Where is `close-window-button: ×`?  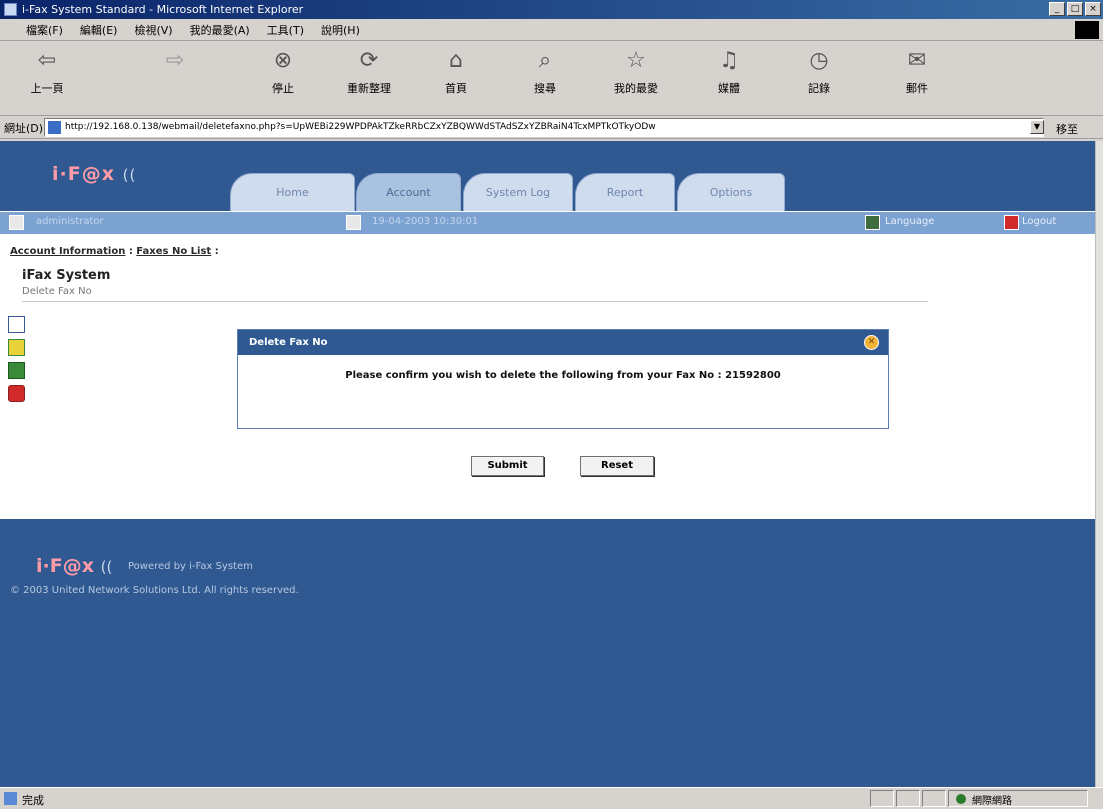
close-window-button: × is located at coordinates (1093, 9).